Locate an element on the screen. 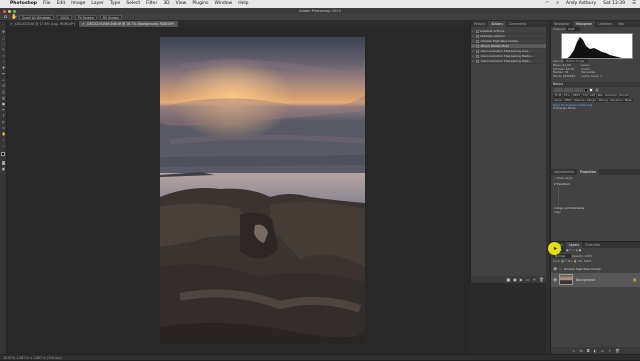  new-action-icon: + is located at coordinates (534, 279).